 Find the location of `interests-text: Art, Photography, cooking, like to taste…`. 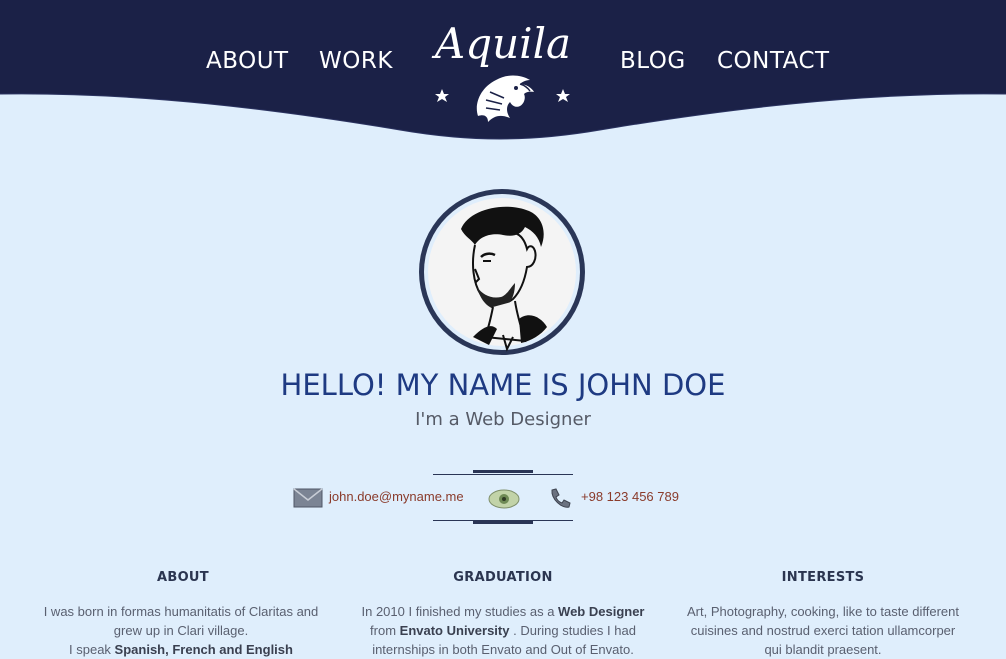

interests-text: Art, Photography, cooking, like to taste… is located at coordinates (823, 630).